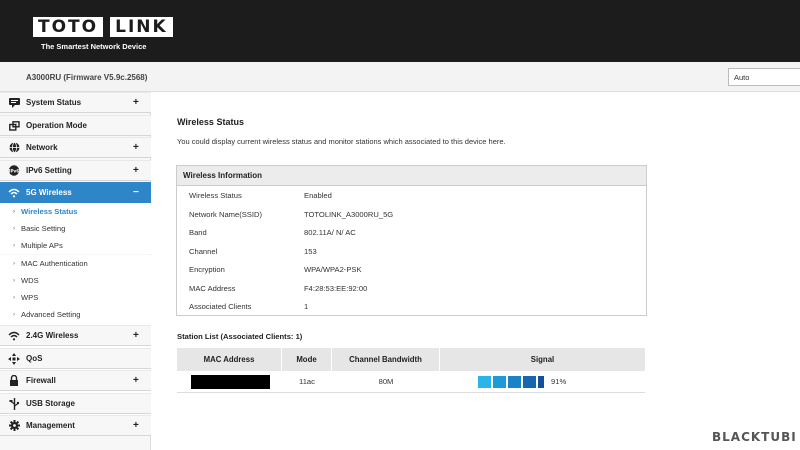 This screenshot has width=800, height=450. I want to click on sidebar-label: 2.4G Wireless, so click(52, 335).